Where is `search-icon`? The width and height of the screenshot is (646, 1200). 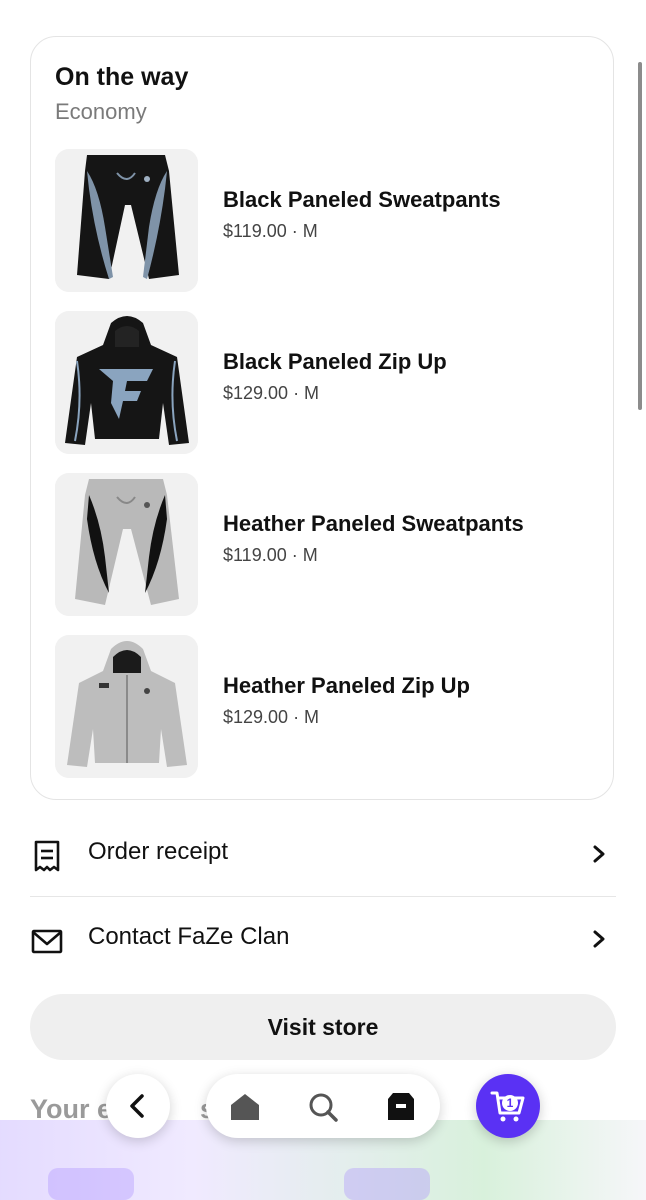
search-icon is located at coordinates (323, 1107).